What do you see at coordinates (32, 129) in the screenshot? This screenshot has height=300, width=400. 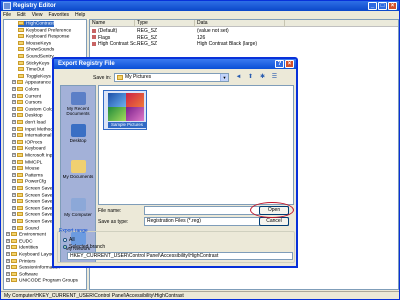 I see `tree-item: + Input Method` at bounding box center [32, 129].